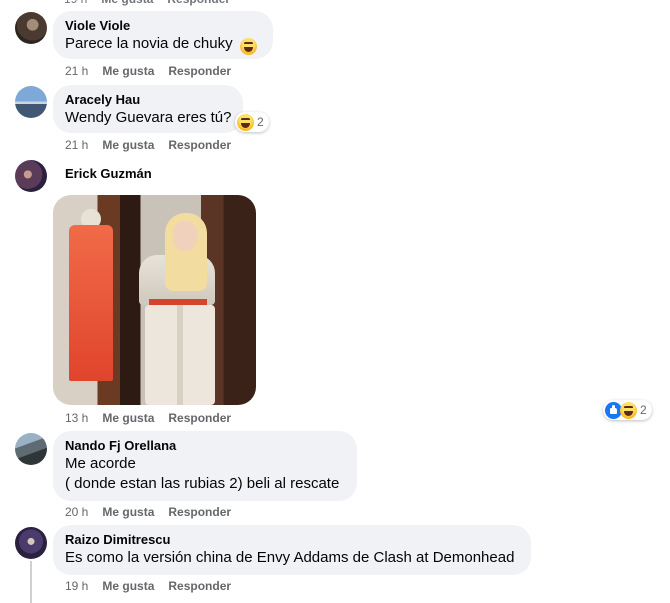 This screenshot has height=603, width=670. What do you see at coordinates (180, 355) in the screenshot?
I see `person-pants` at bounding box center [180, 355].